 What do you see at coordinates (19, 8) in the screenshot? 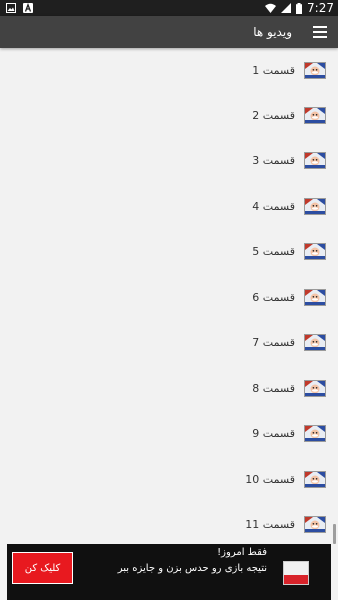
I see `status-notifications` at bounding box center [19, 8].